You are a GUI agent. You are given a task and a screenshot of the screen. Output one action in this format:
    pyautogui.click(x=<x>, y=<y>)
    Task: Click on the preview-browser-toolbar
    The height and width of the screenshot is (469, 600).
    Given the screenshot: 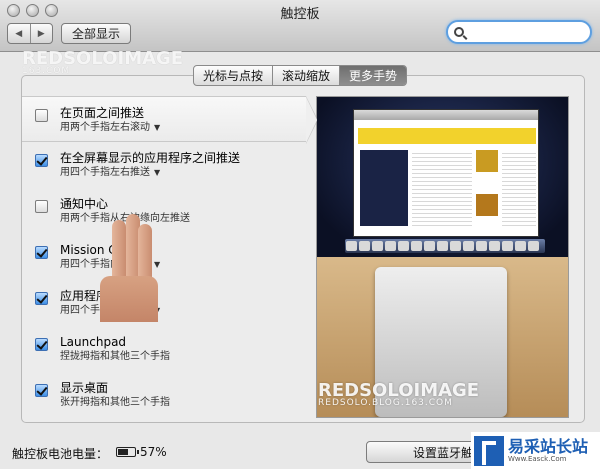 What is the action you would take?
    pyautogui.click(x=446, y=115)
    